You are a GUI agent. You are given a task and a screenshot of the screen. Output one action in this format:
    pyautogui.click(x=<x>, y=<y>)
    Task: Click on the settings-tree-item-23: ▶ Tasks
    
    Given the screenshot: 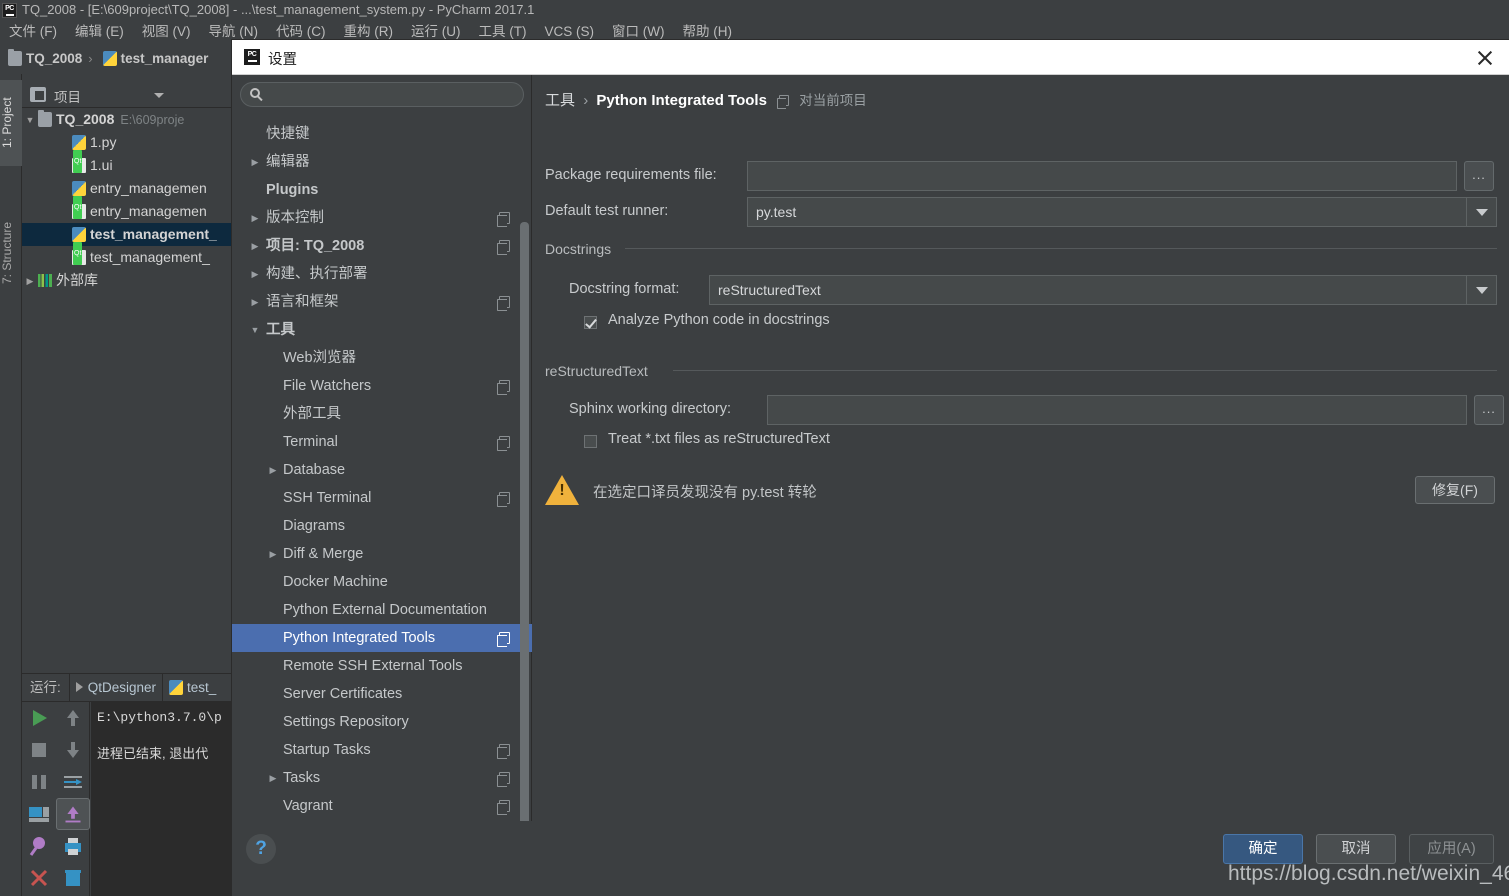 What is the action you would take?
    pyautogui.click(x=382, y=778)
    